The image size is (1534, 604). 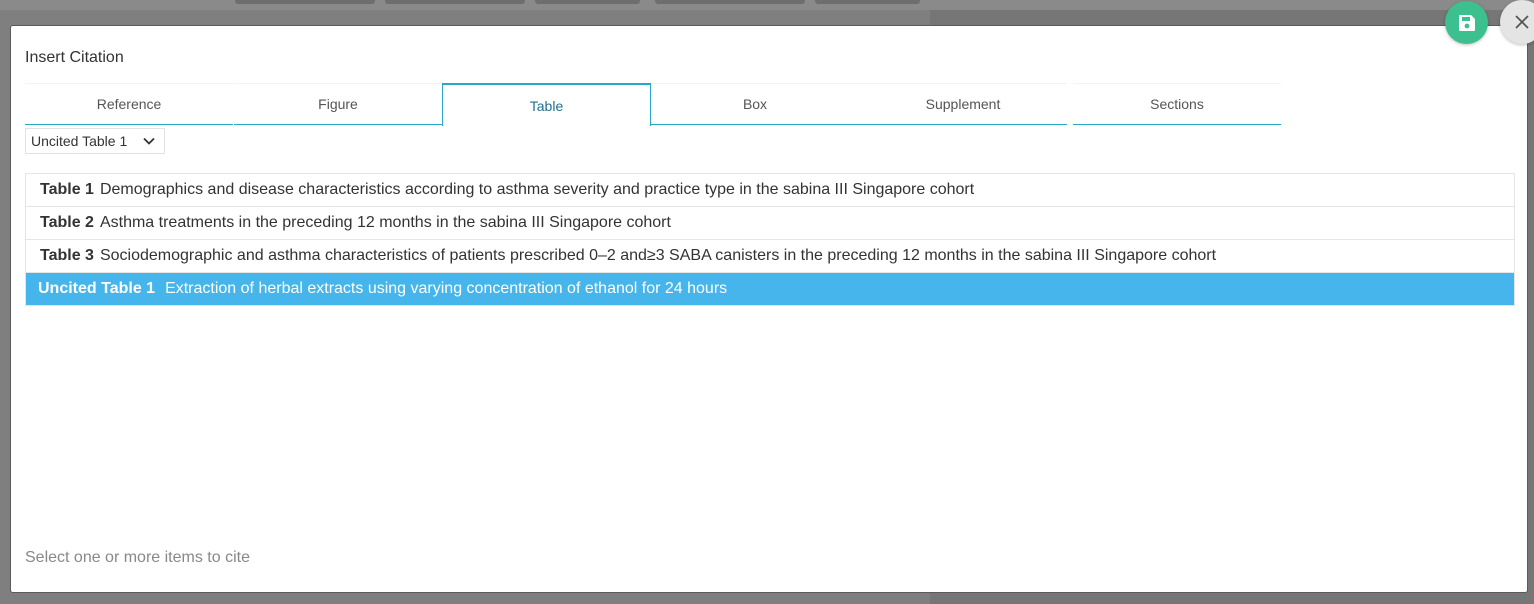 I want to click on save-button, so click(x=1466, y=22).